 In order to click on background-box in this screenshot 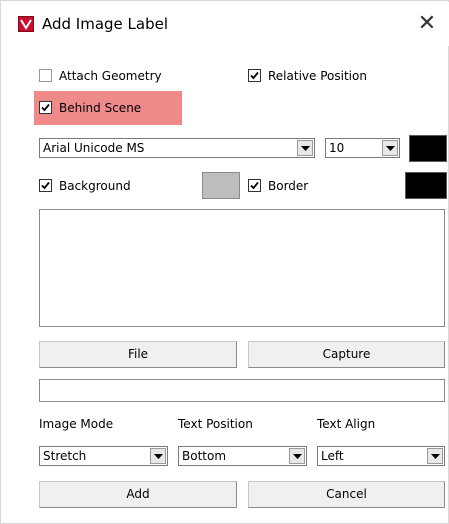, I will do `click(45, 185)`.